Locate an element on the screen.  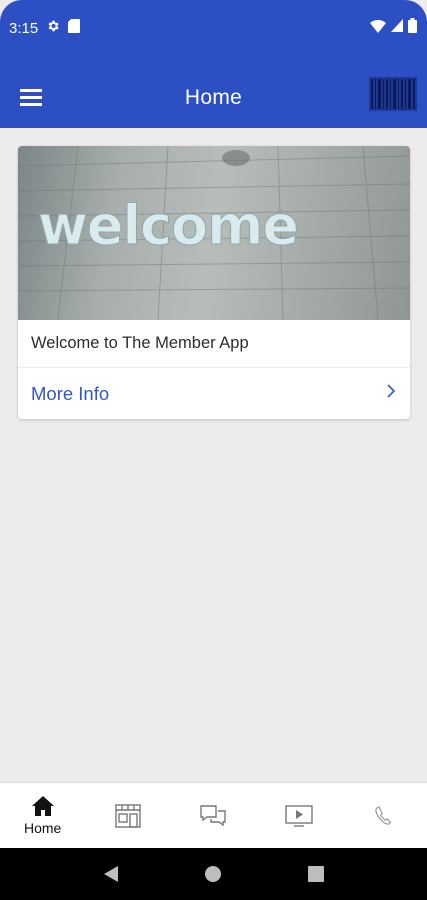
video-icon is located at coordinates (299, 815).